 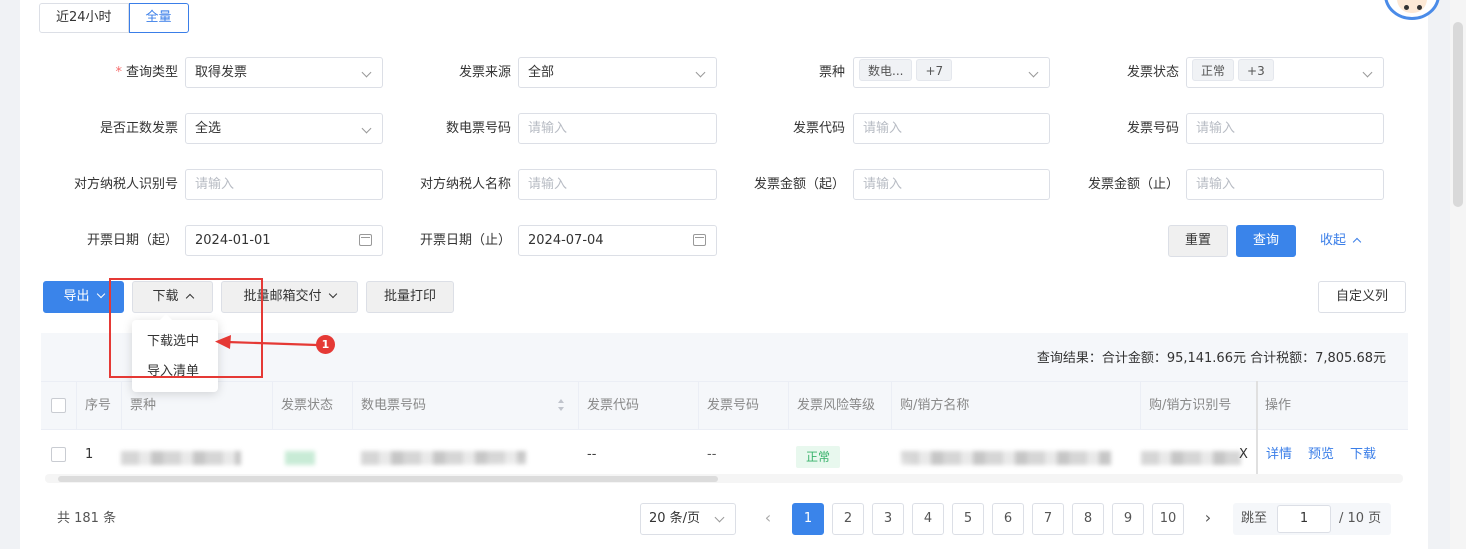 What do you see at coordinates (1152, 128) in the screenshot?
I see `invoice-number-label: 发票号码` at bounding box center [1152, 128].